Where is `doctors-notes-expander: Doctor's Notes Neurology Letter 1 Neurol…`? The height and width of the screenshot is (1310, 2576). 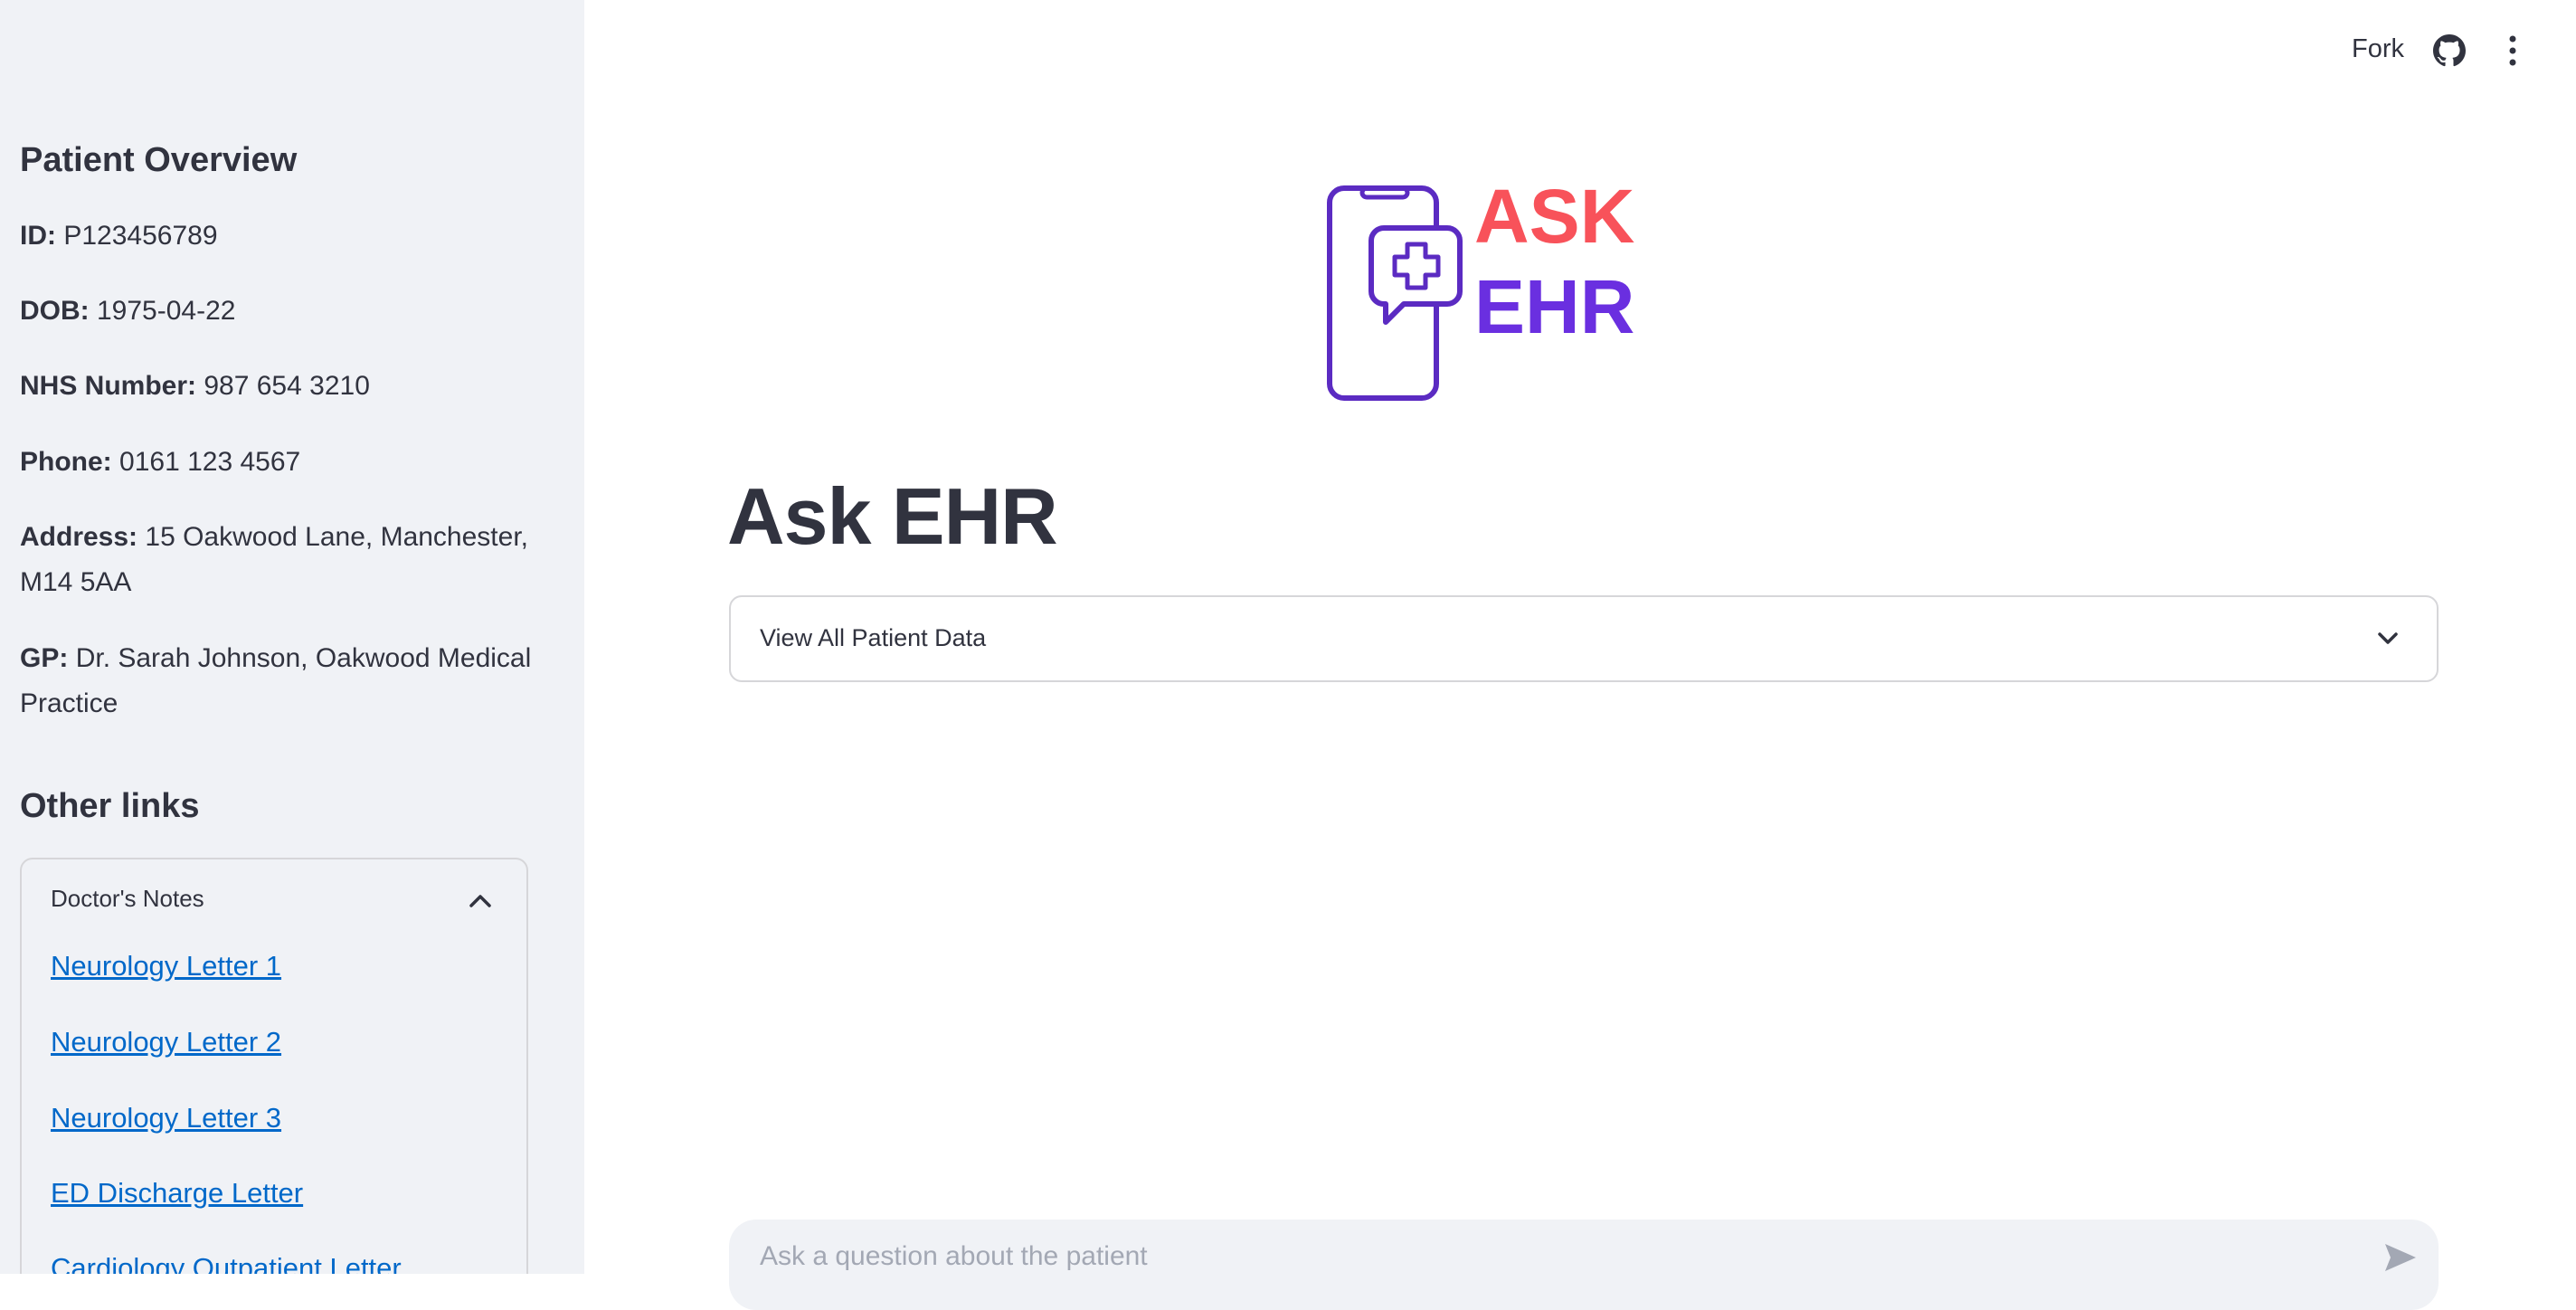
doctors-notes-expander: Doctor's Notes Neurology Letter 1 Neurol… is located at coordinates (274, 1066).